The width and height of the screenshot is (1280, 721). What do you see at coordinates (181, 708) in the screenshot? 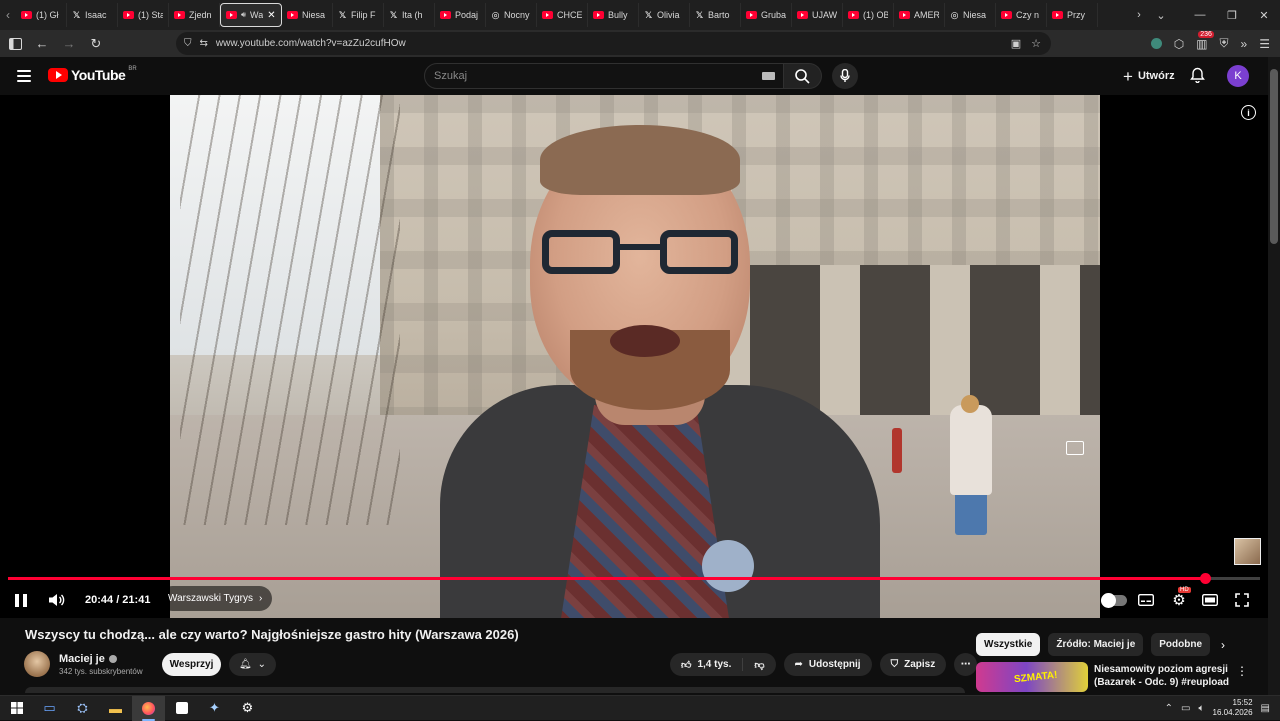
I see `notion-icon` at bounding box center [181, 708].